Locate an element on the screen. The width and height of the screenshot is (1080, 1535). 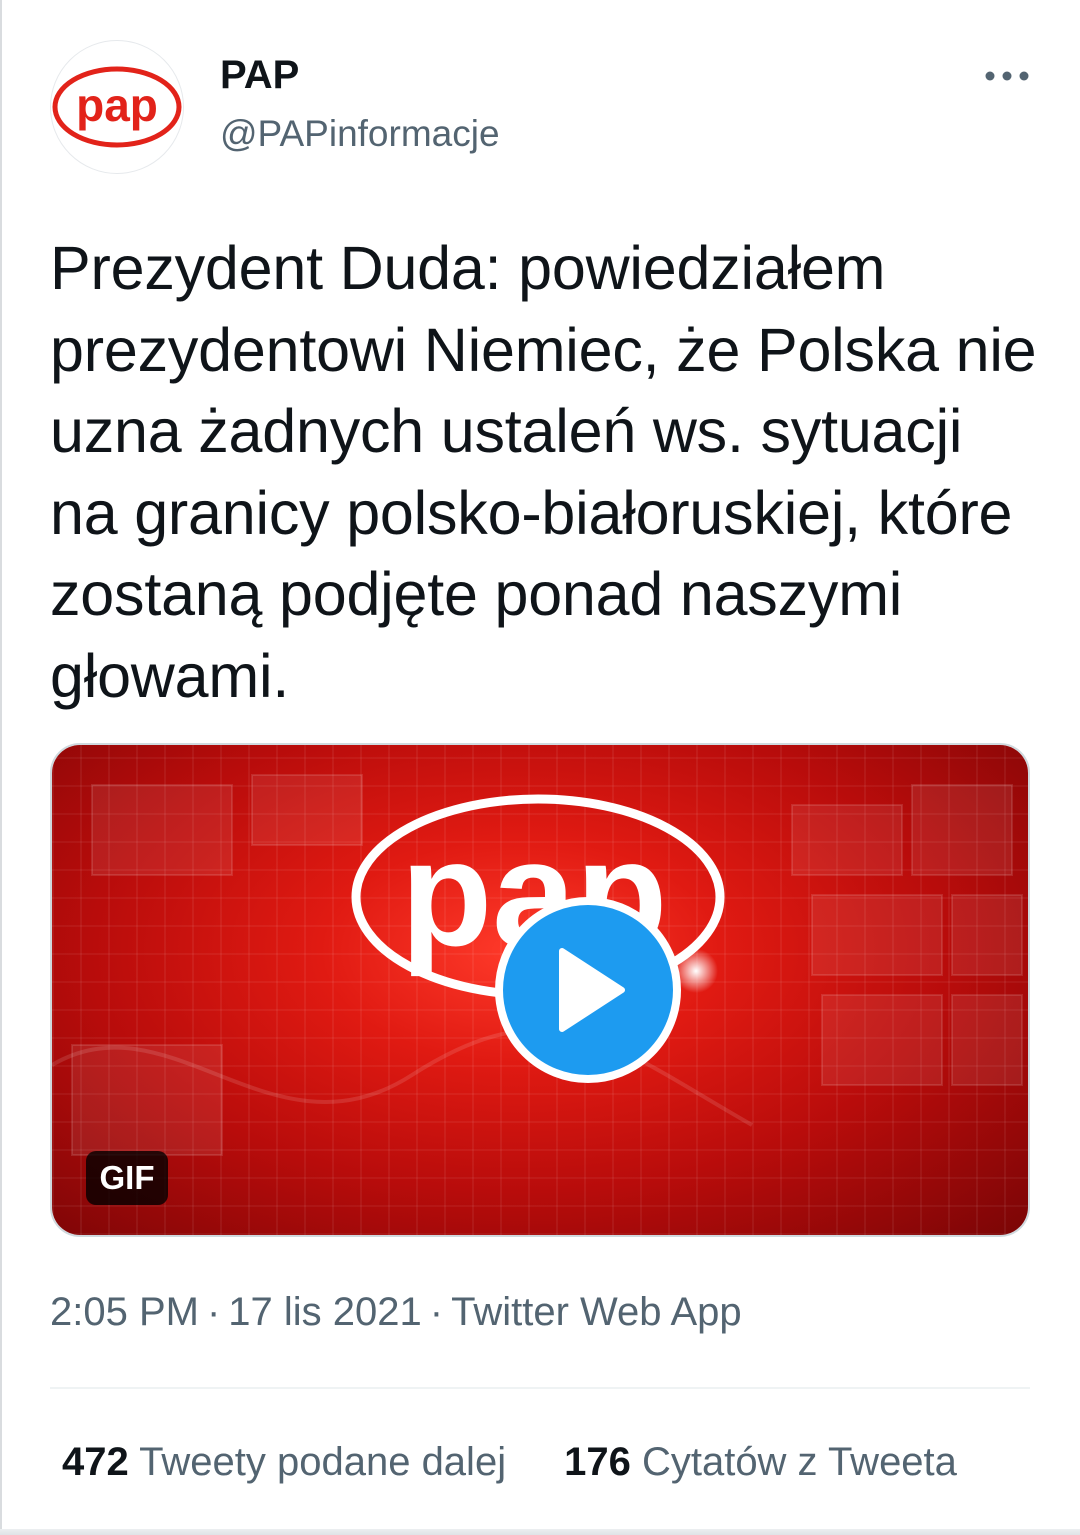
display-name: PAP is located at coordinates (259, 75).